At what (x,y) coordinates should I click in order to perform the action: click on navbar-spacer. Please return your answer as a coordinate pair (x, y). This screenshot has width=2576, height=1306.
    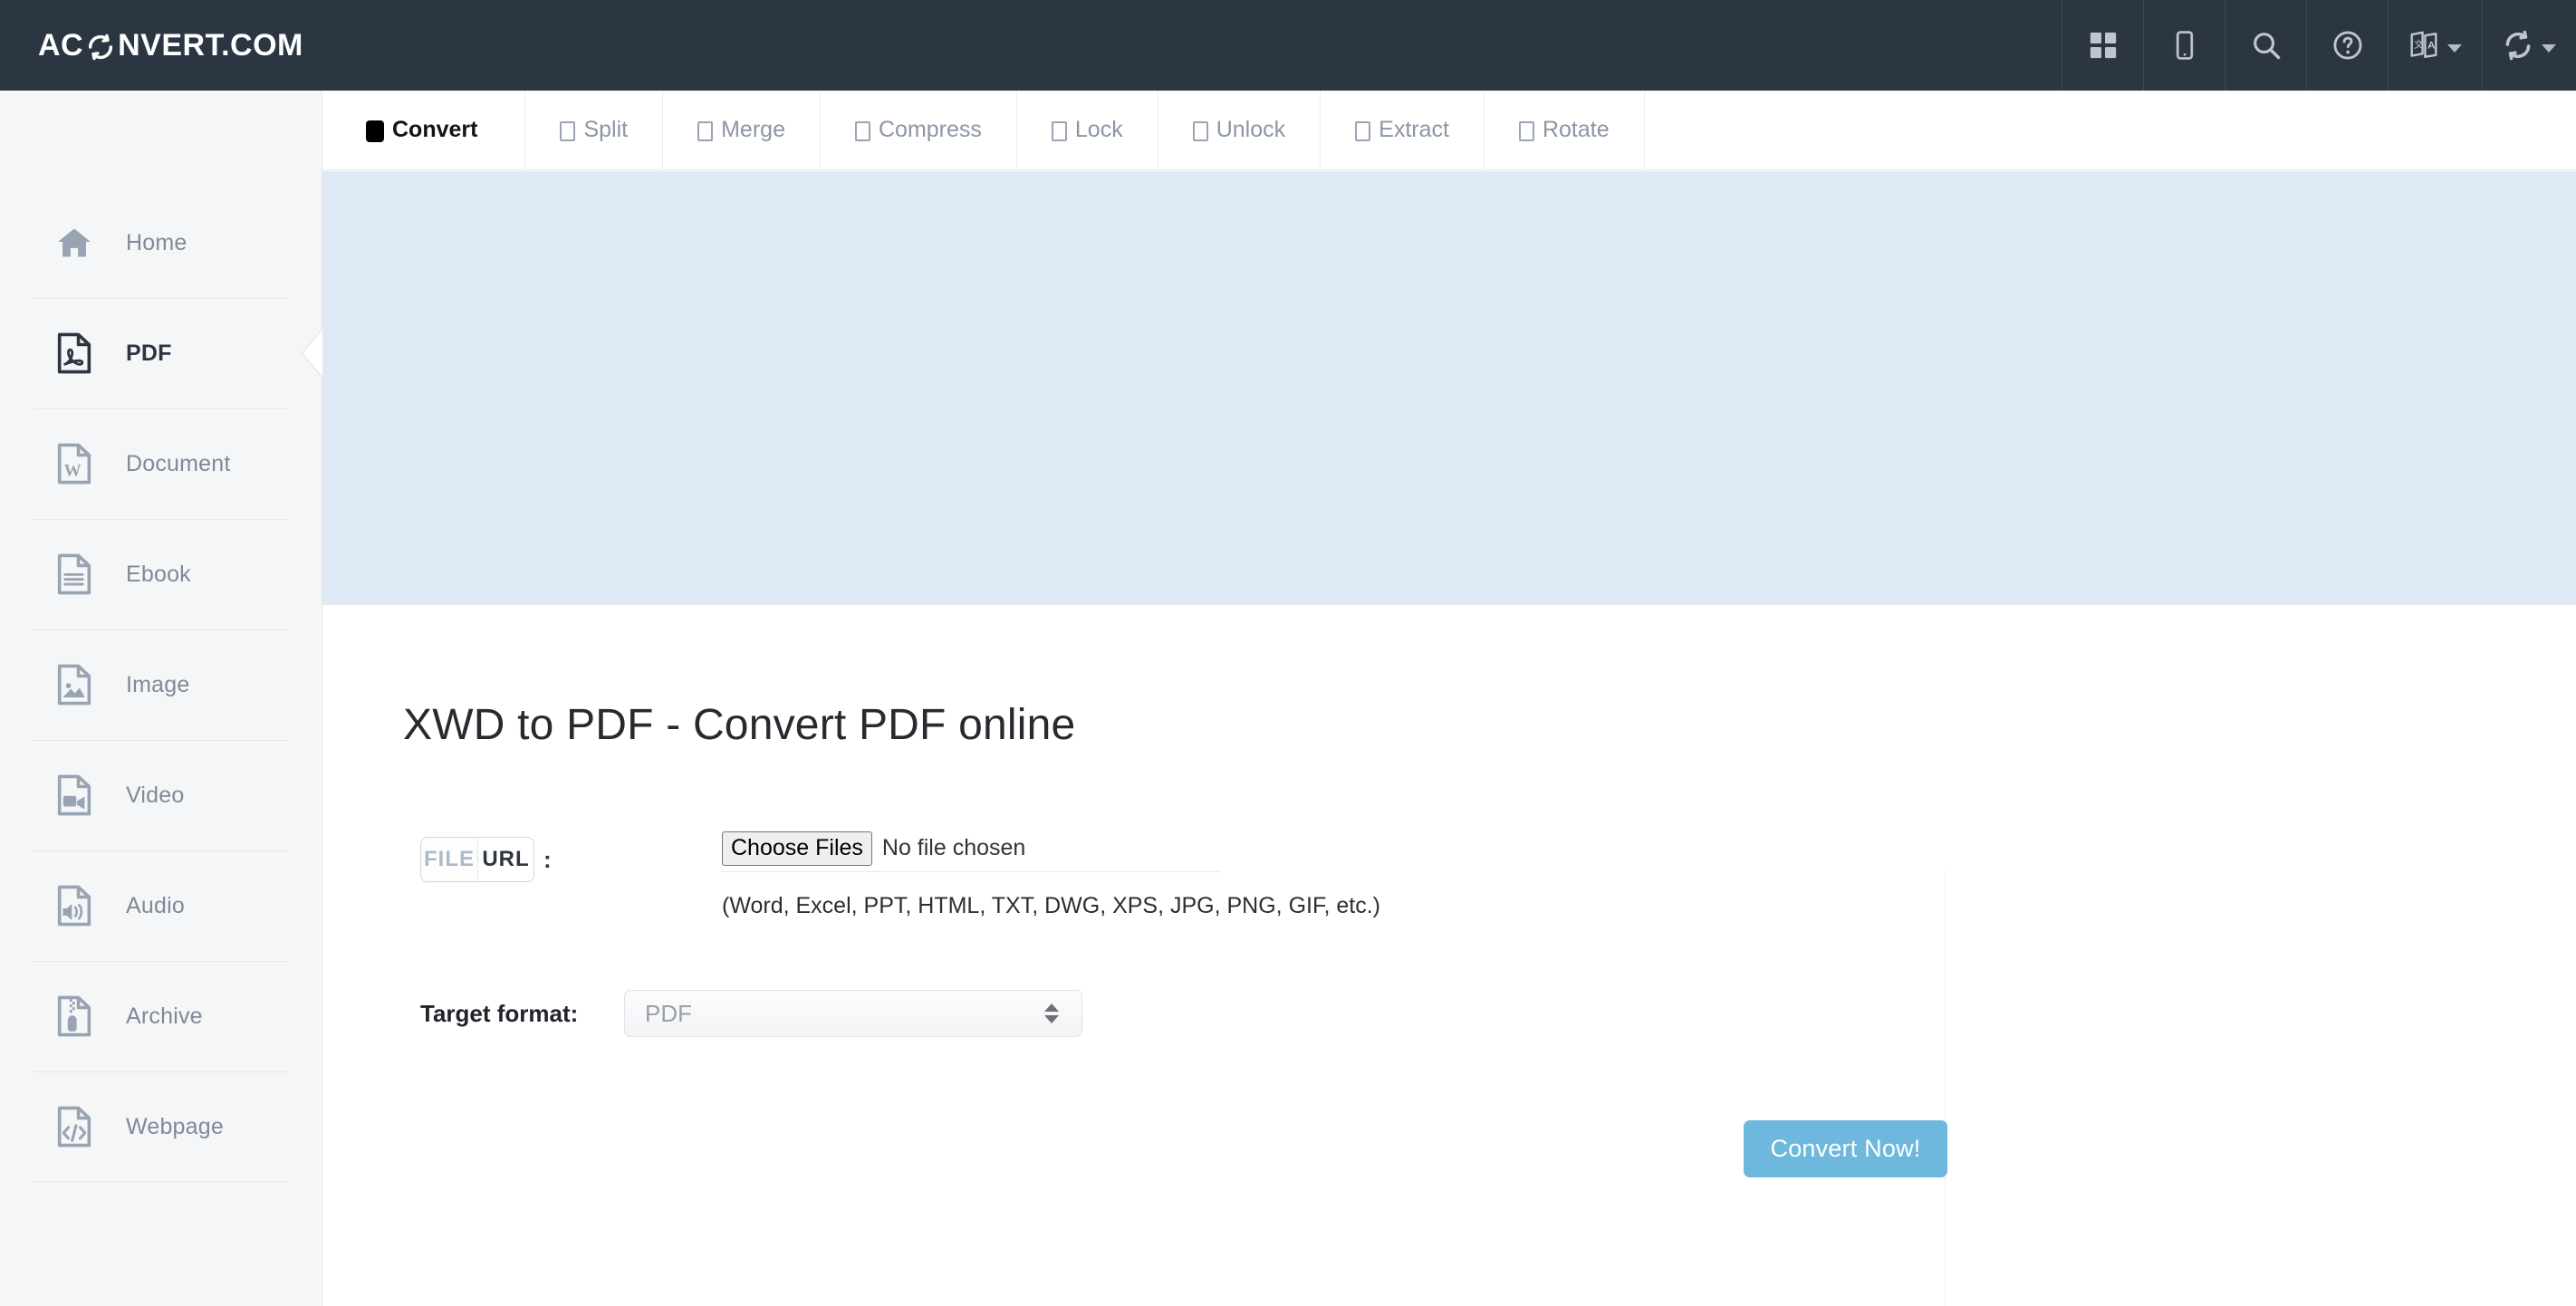
    Looking at the image, I should click on (1182, 45).